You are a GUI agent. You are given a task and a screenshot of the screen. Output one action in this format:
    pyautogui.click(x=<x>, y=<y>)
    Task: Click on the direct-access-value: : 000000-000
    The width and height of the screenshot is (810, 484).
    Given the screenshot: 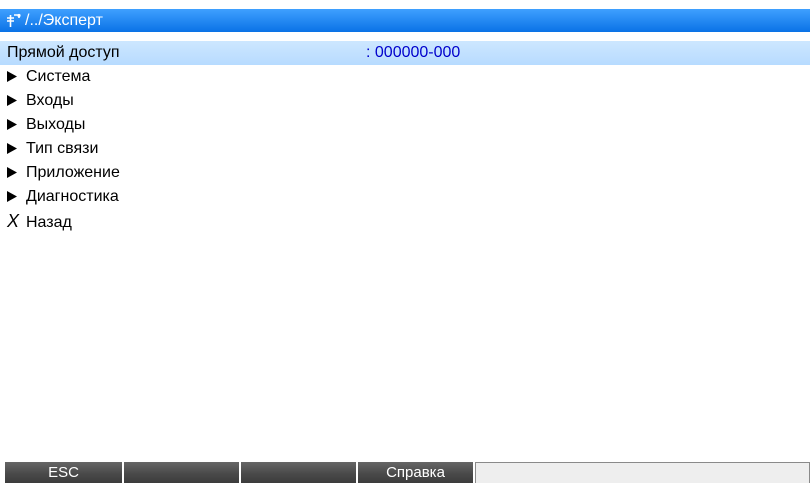 What is the action you would take?
    pyautogui.click(x=413, y=52)
    